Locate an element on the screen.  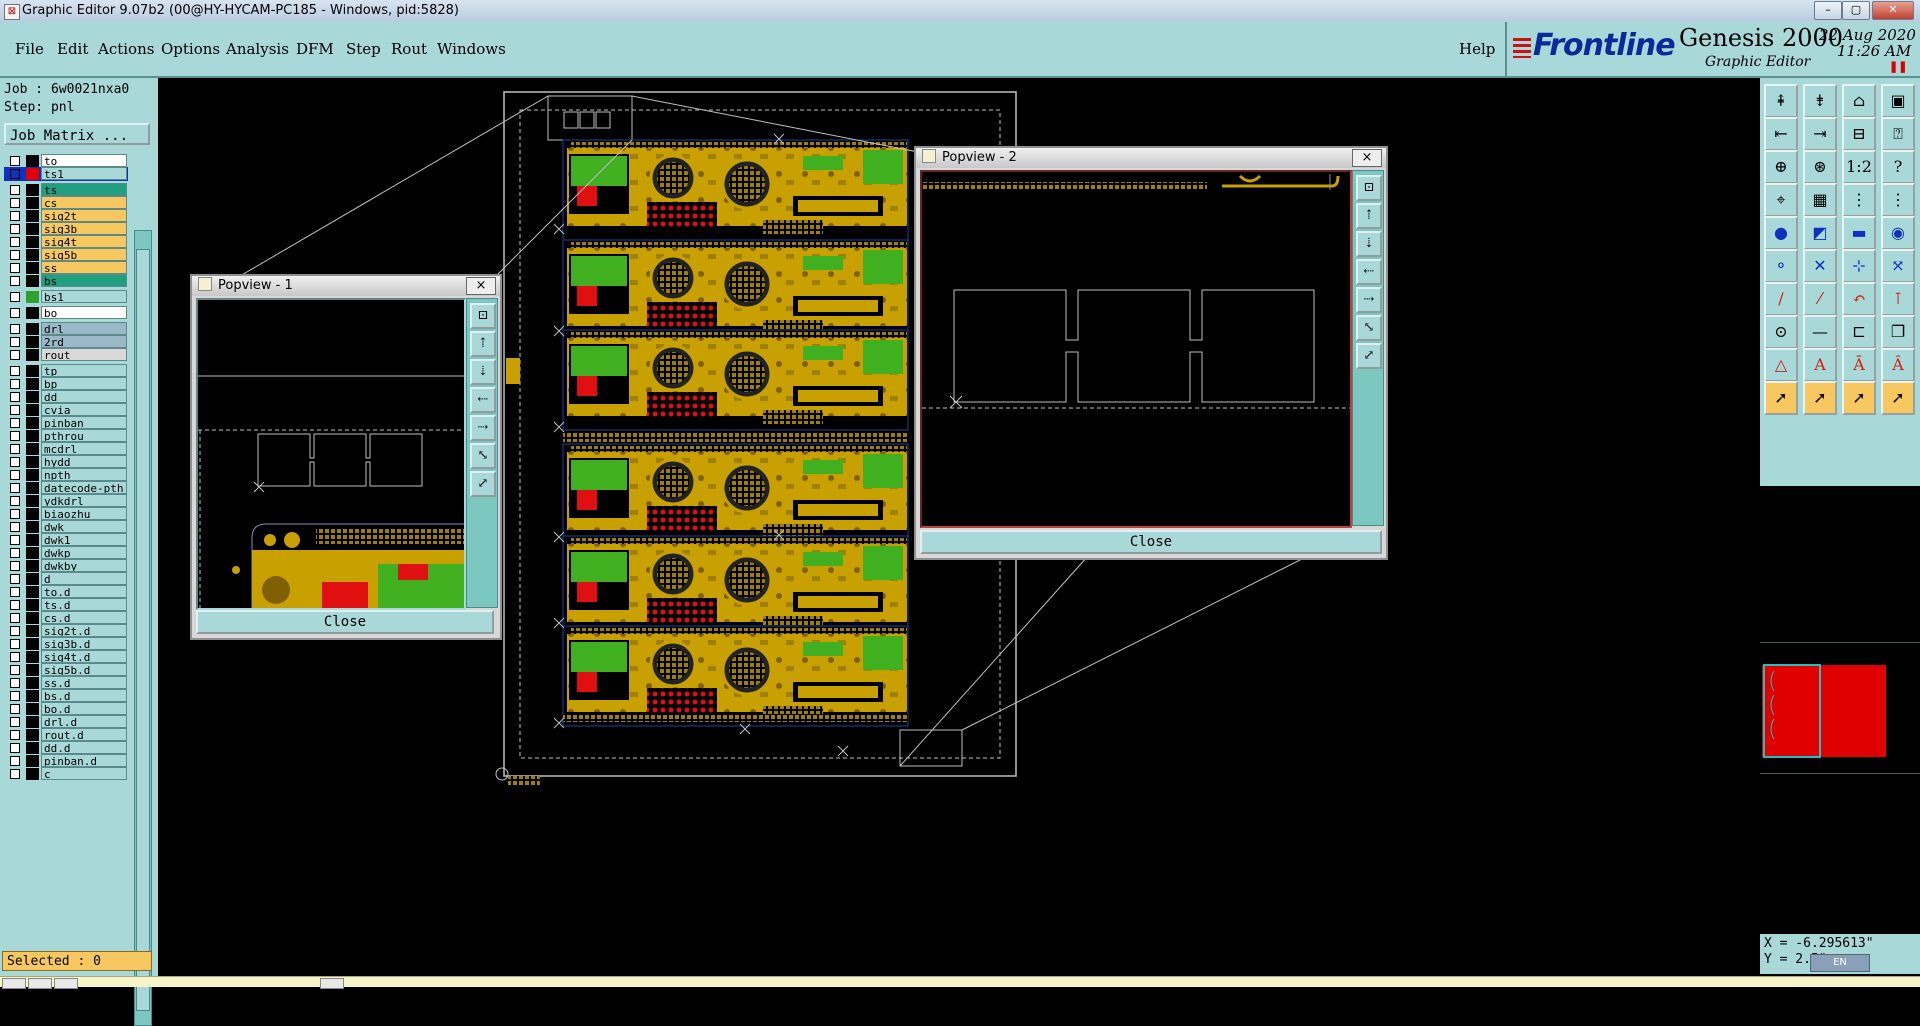
layer-name: to.d is located at coordinates (84, 591).